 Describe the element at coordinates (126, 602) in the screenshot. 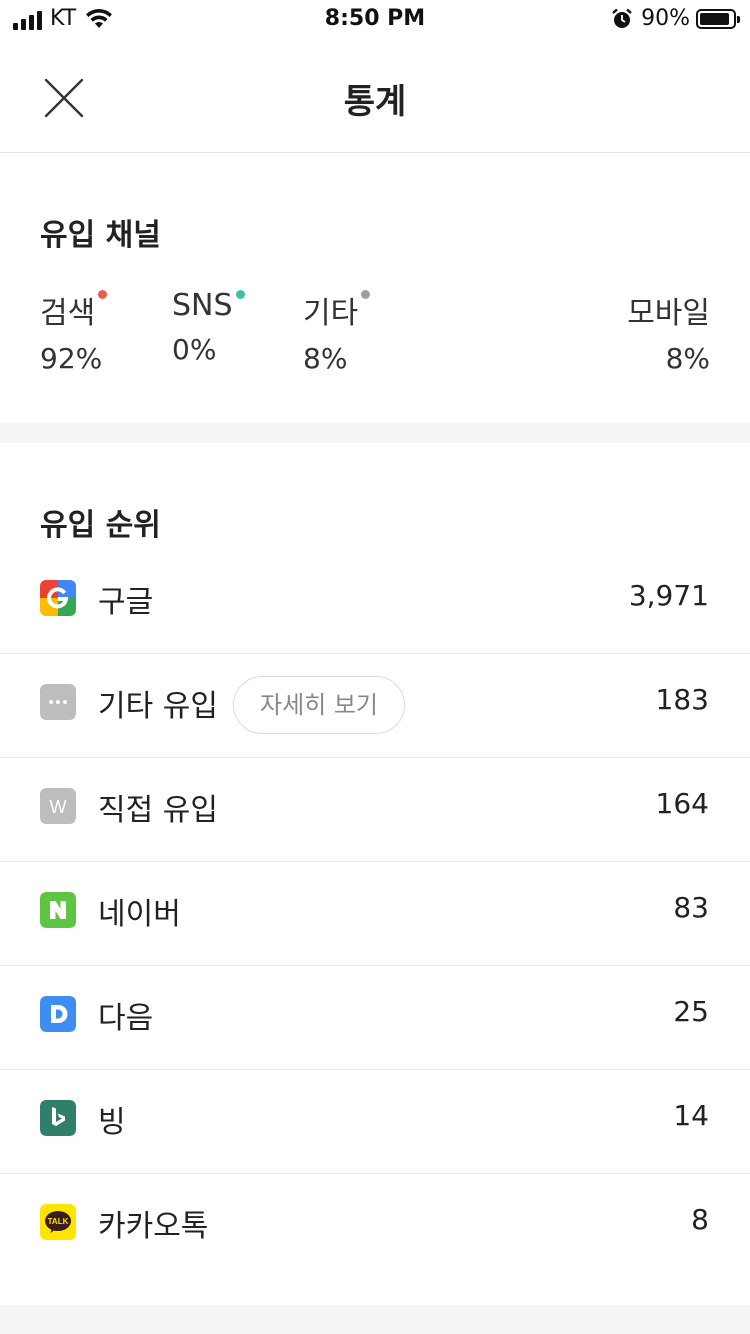

I see `rank-label: 구글` at that location.